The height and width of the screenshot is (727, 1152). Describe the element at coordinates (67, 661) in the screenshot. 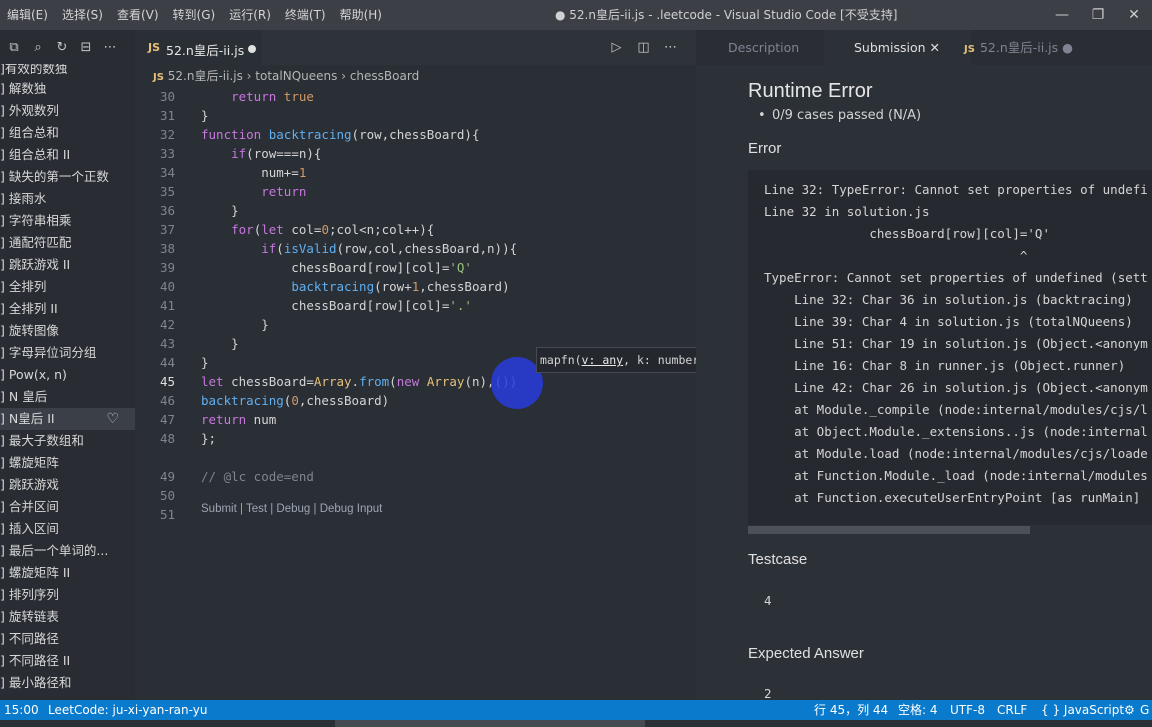

I see `problem-list-item: ] 不同路径 II` at that location.